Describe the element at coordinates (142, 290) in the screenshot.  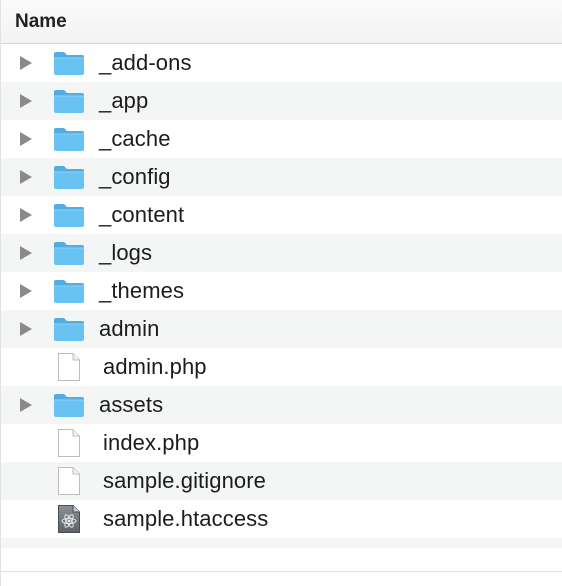
I see `file-name-label: _themes` at that location.